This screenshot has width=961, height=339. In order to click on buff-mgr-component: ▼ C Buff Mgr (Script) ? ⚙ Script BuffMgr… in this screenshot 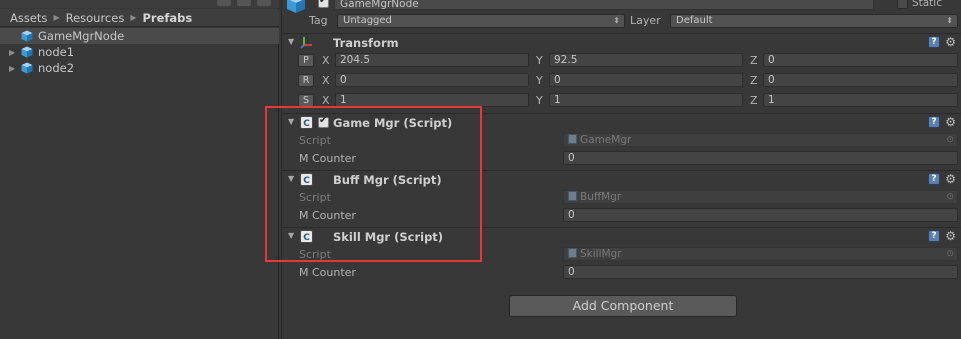, I will do `click(621, 198)`.